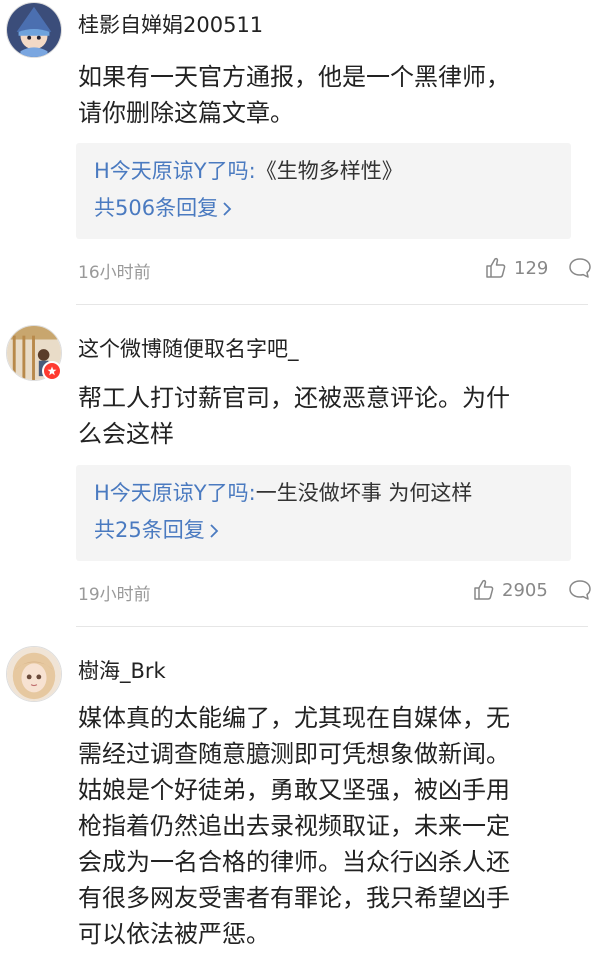  I want to click on comment-text-line: 如果有一天官方通报，他是一个黑律师，, so click(294, 77).